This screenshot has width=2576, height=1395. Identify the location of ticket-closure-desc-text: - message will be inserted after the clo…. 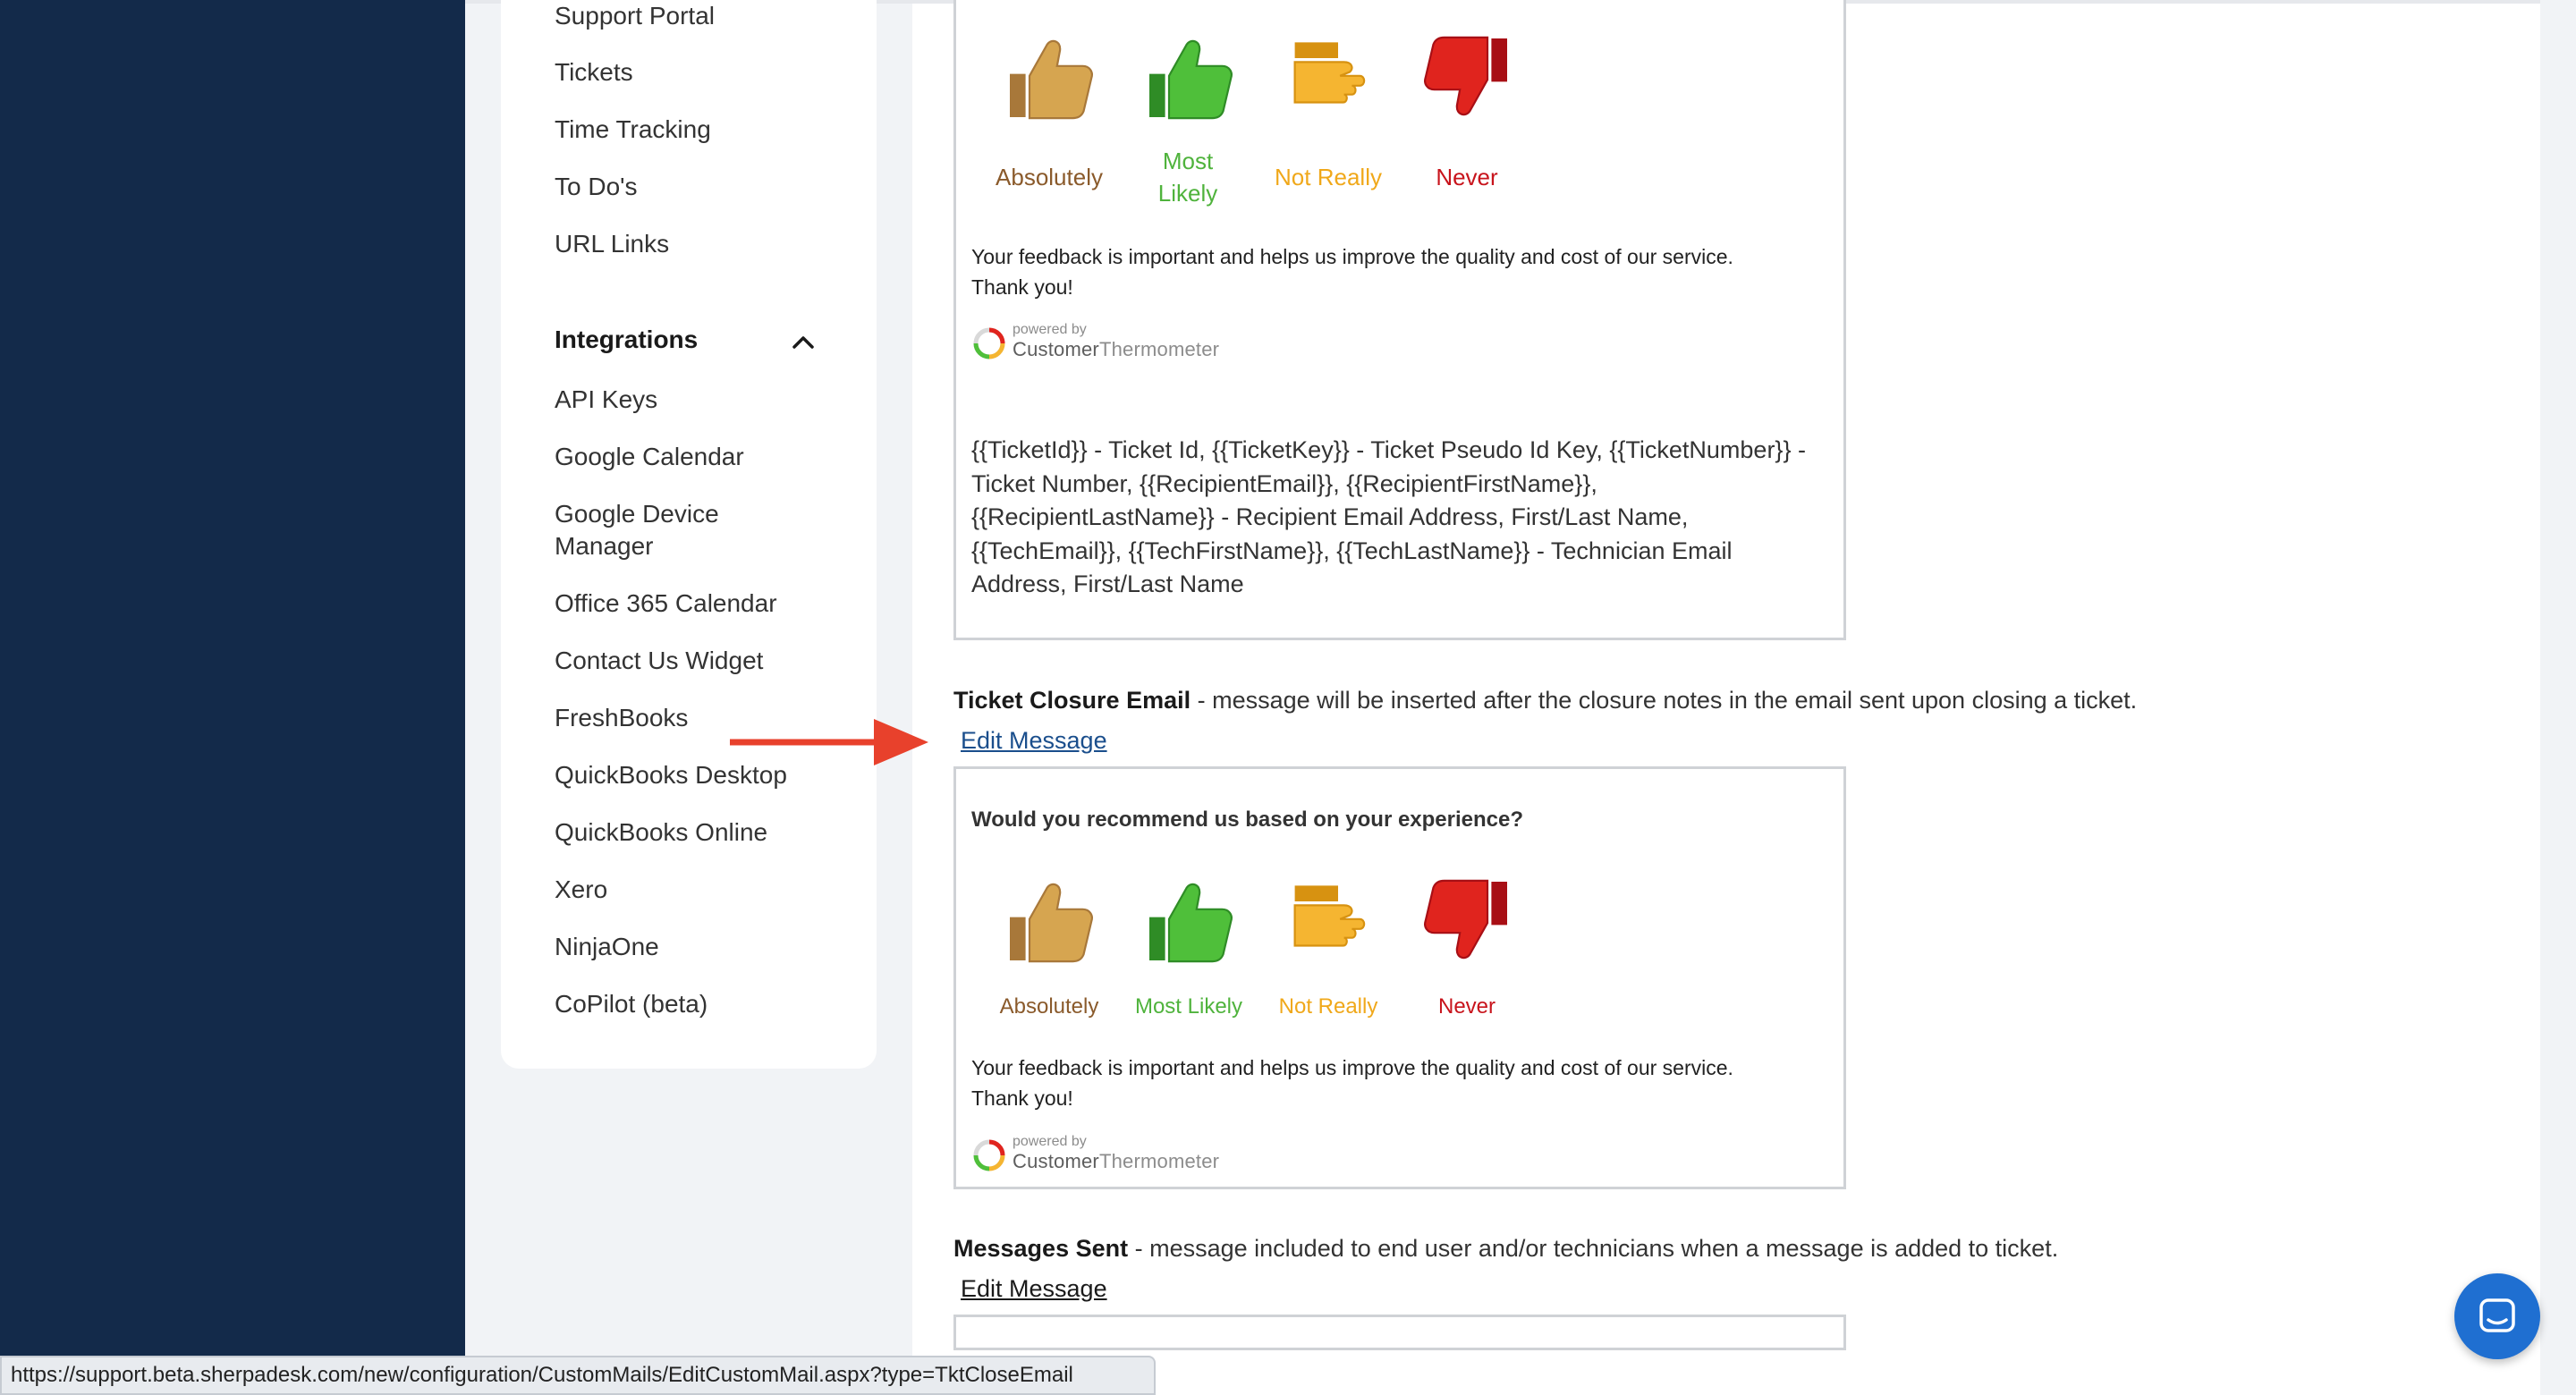
(1664, 700).